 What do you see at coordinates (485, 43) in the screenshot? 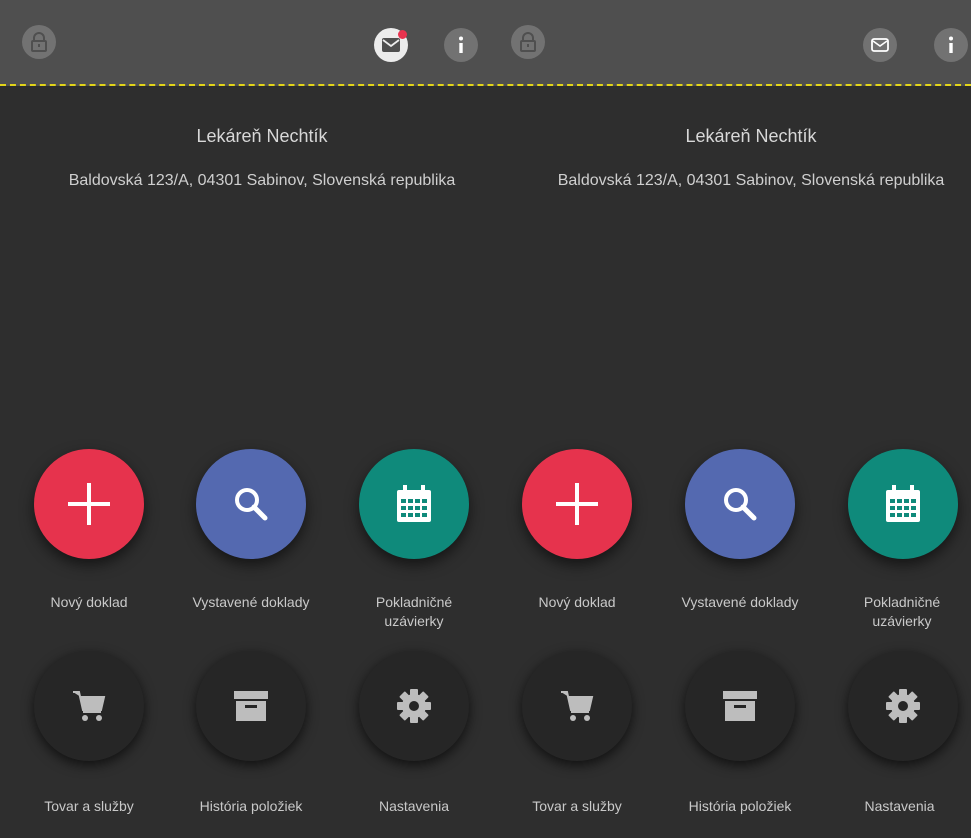
I see `top-bar` at bounding box center [485, 43].